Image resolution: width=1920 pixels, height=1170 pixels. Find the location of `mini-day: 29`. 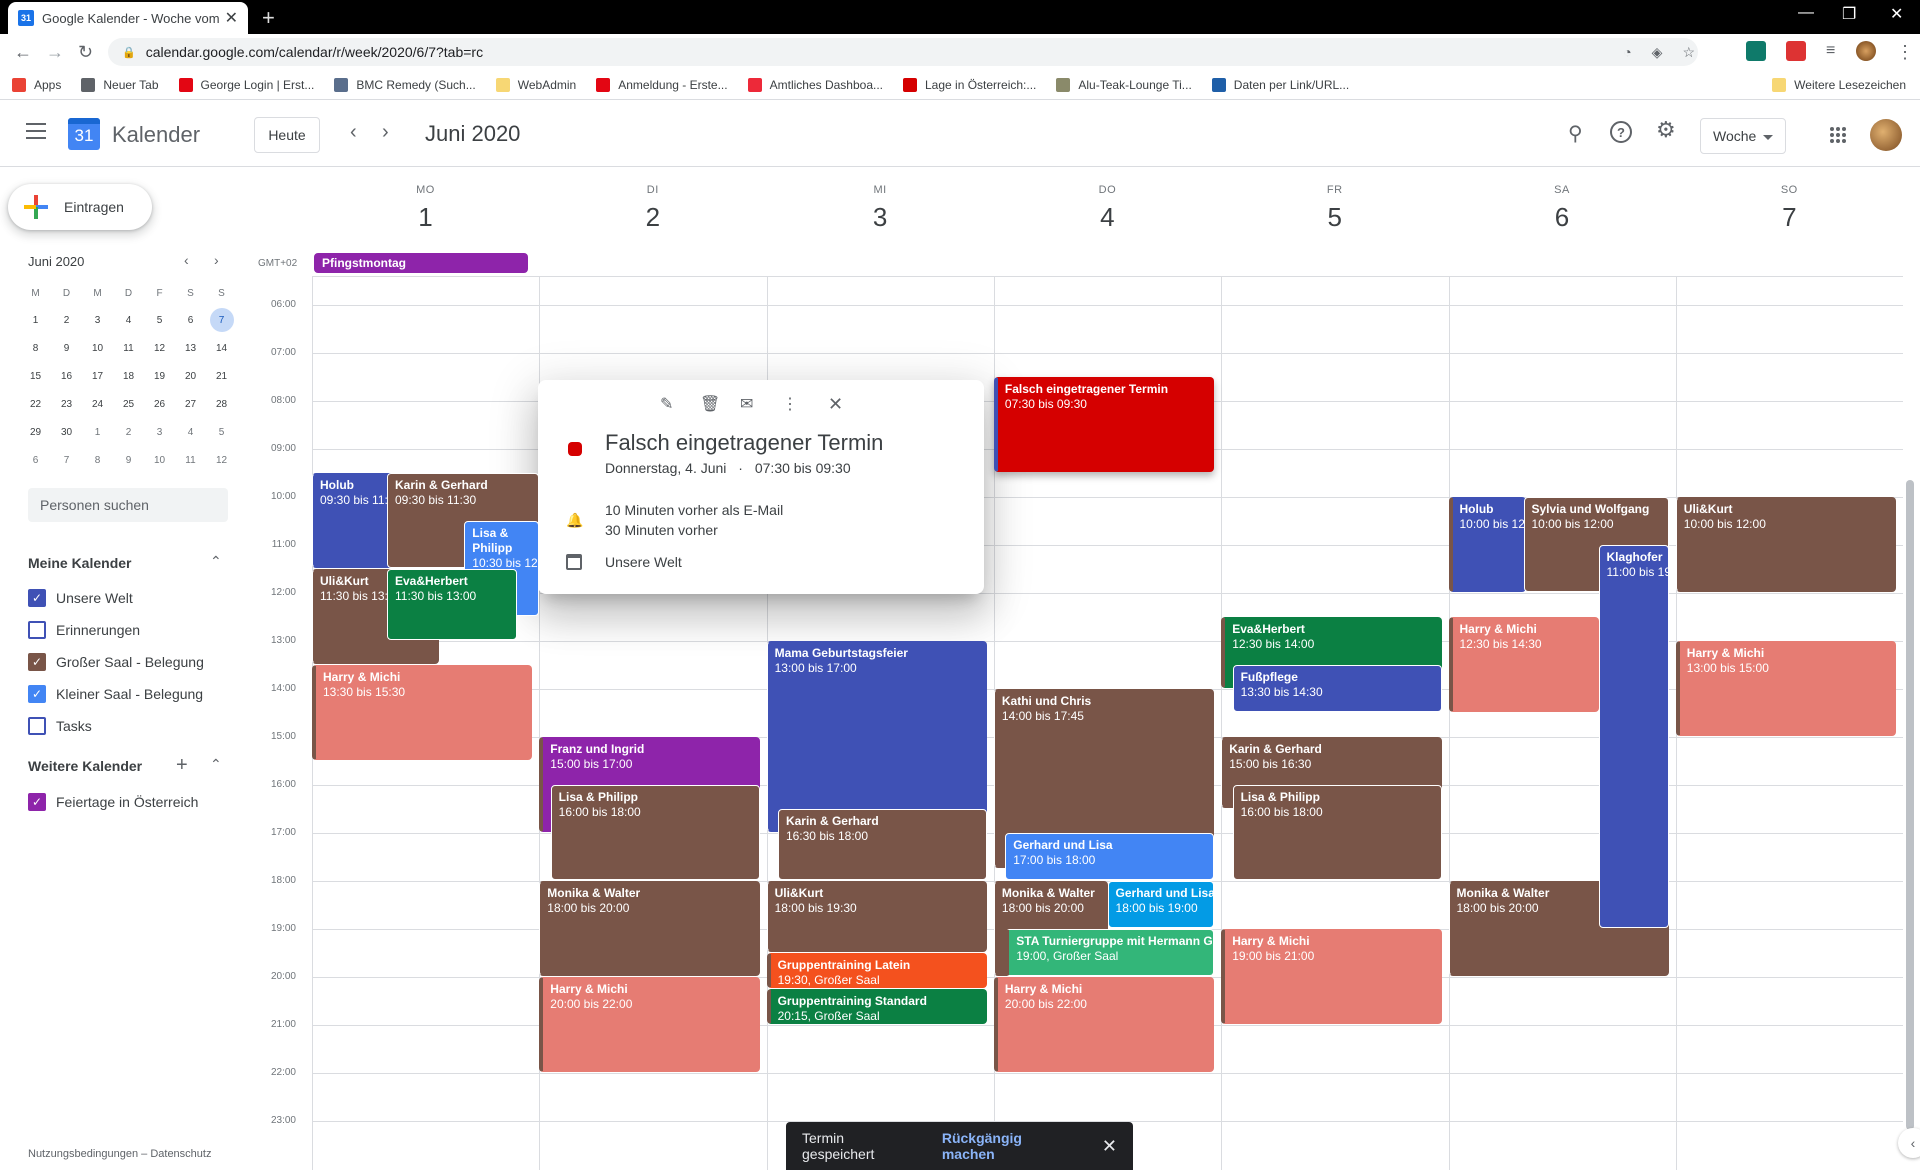

mini-day: 29 is located at coordinates (35, 432).